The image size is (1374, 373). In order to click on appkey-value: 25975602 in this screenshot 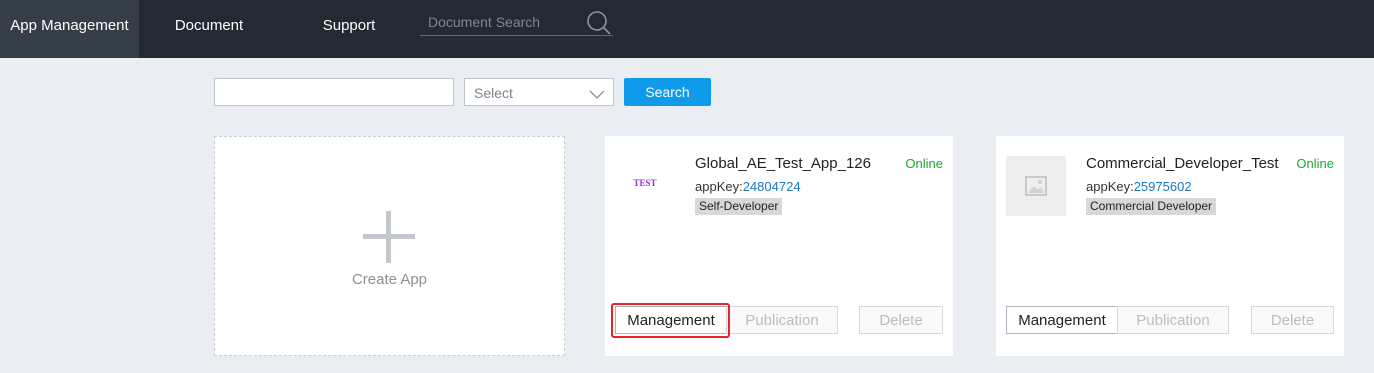, I will do `click(1162, 186)`.